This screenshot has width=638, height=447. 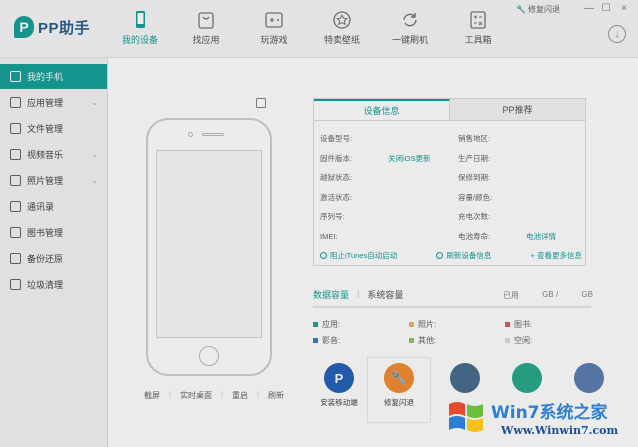 I want to click on legend-label: 空闲:, so click(x=523, y=340).